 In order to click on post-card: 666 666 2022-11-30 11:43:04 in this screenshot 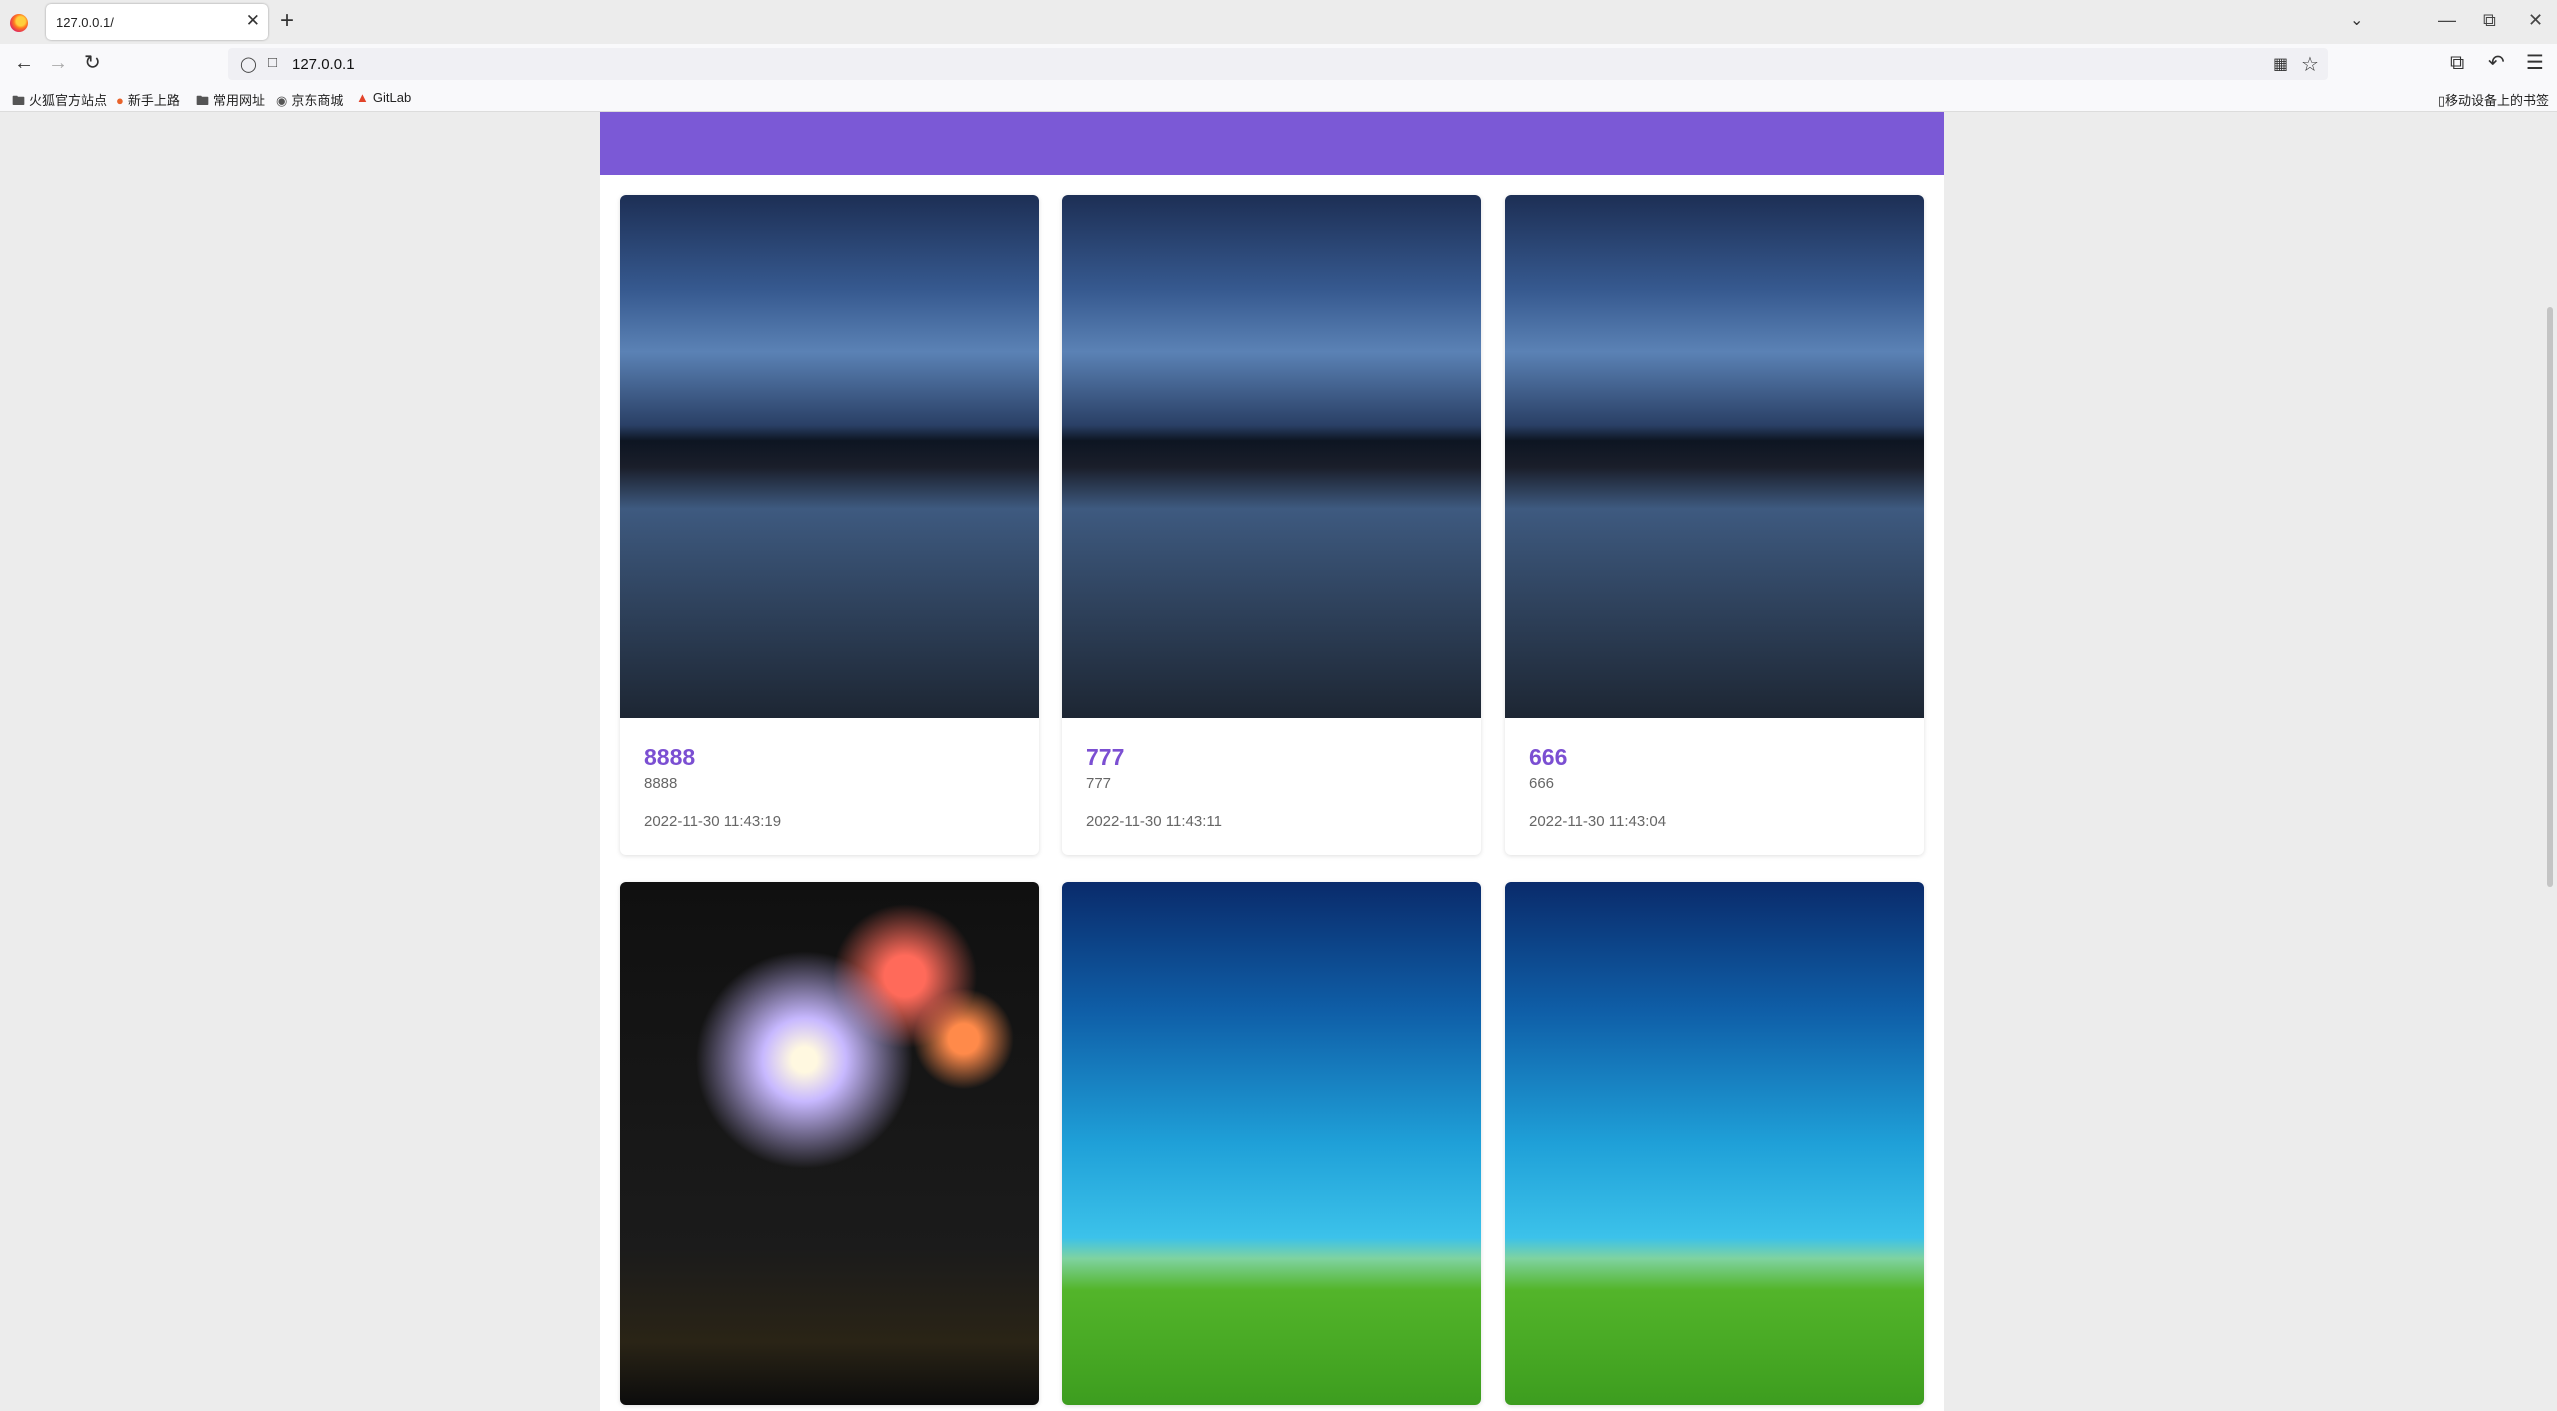, I will do `click(1714, 525)`.